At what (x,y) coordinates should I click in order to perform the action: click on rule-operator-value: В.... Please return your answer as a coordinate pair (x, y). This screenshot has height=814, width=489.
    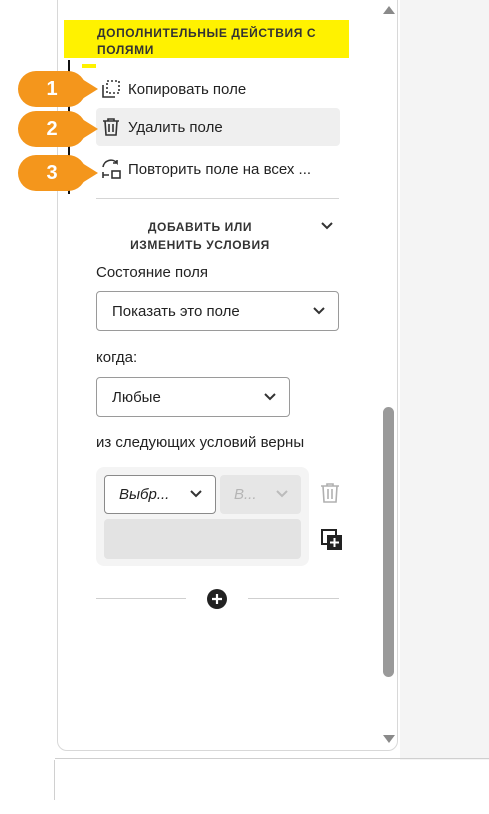
    Looking at the image, I should click on (245, 494).